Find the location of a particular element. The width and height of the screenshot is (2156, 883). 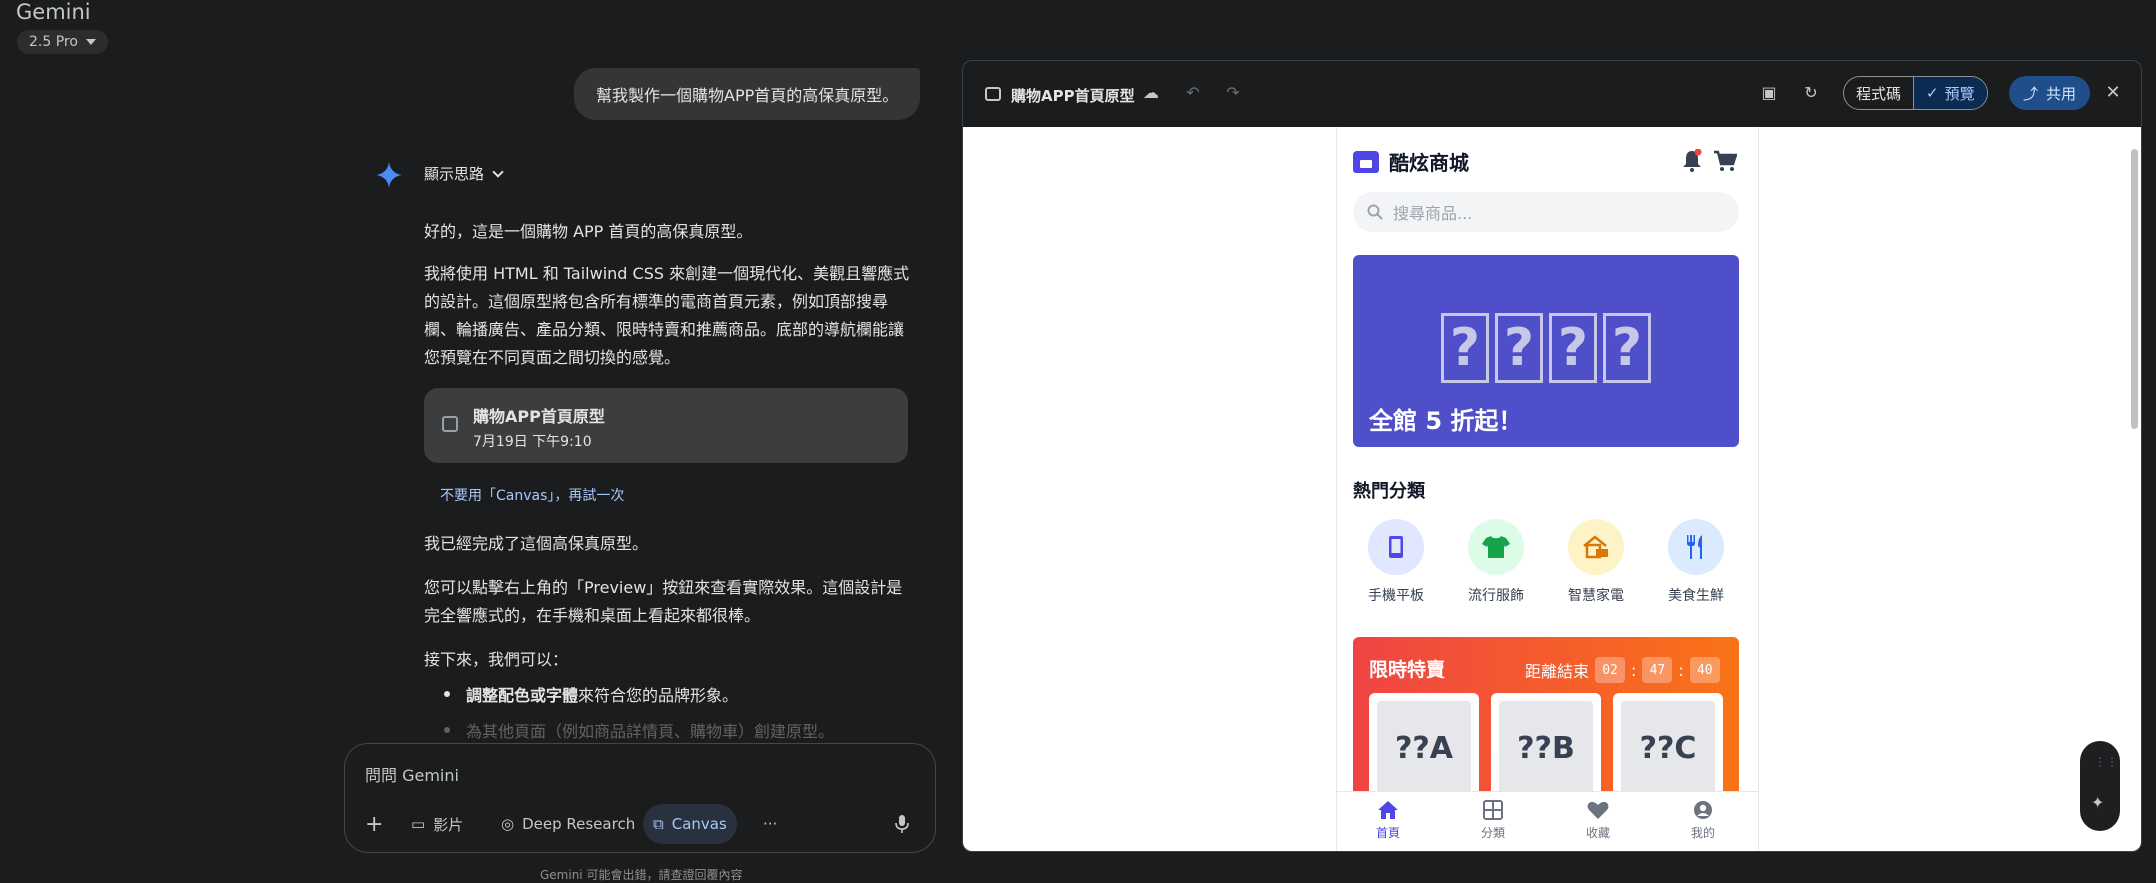

canvas-card-date: 7月19日 下午9:10 is located at coordinates (532, 442).